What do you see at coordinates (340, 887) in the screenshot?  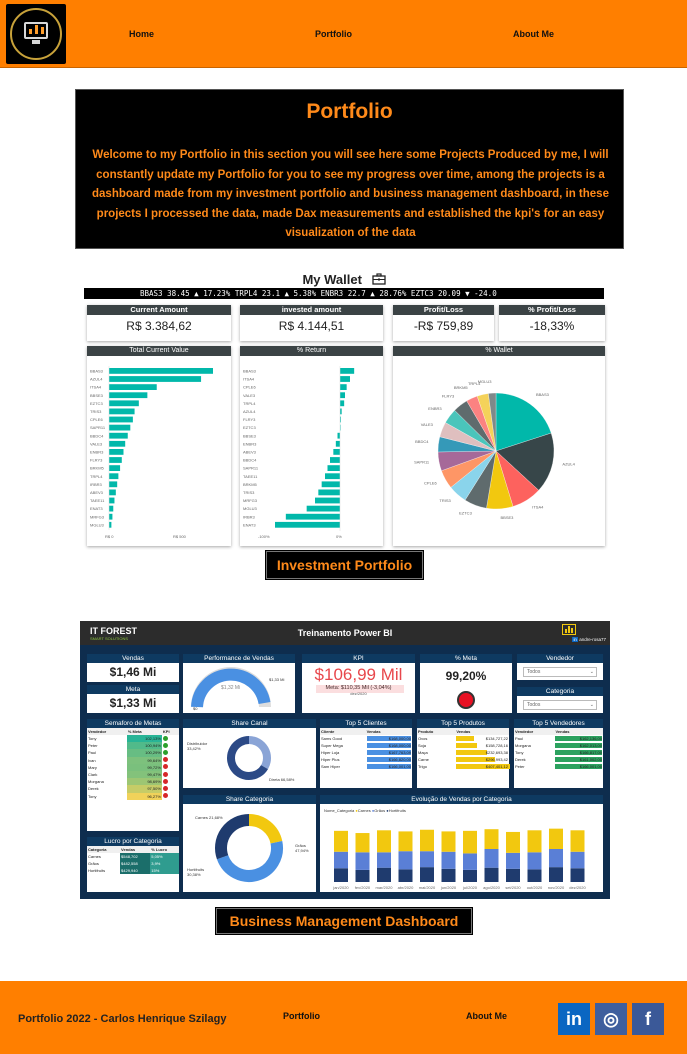 I see `x-tick-label: jan/2020` at bounding box center [340, 887].